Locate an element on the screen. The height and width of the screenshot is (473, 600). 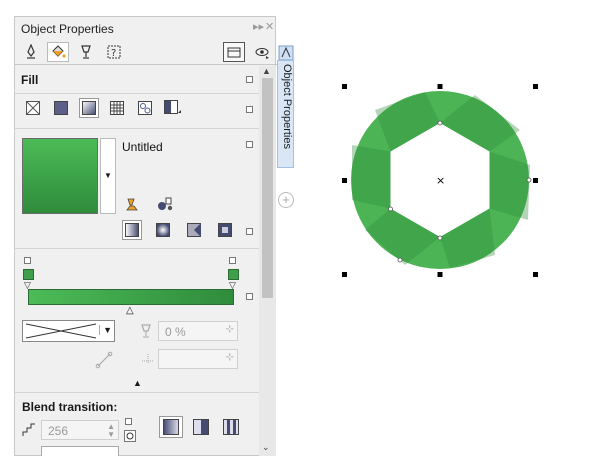
counterclockwise-blend-icon is located at coordinates (231, 427).